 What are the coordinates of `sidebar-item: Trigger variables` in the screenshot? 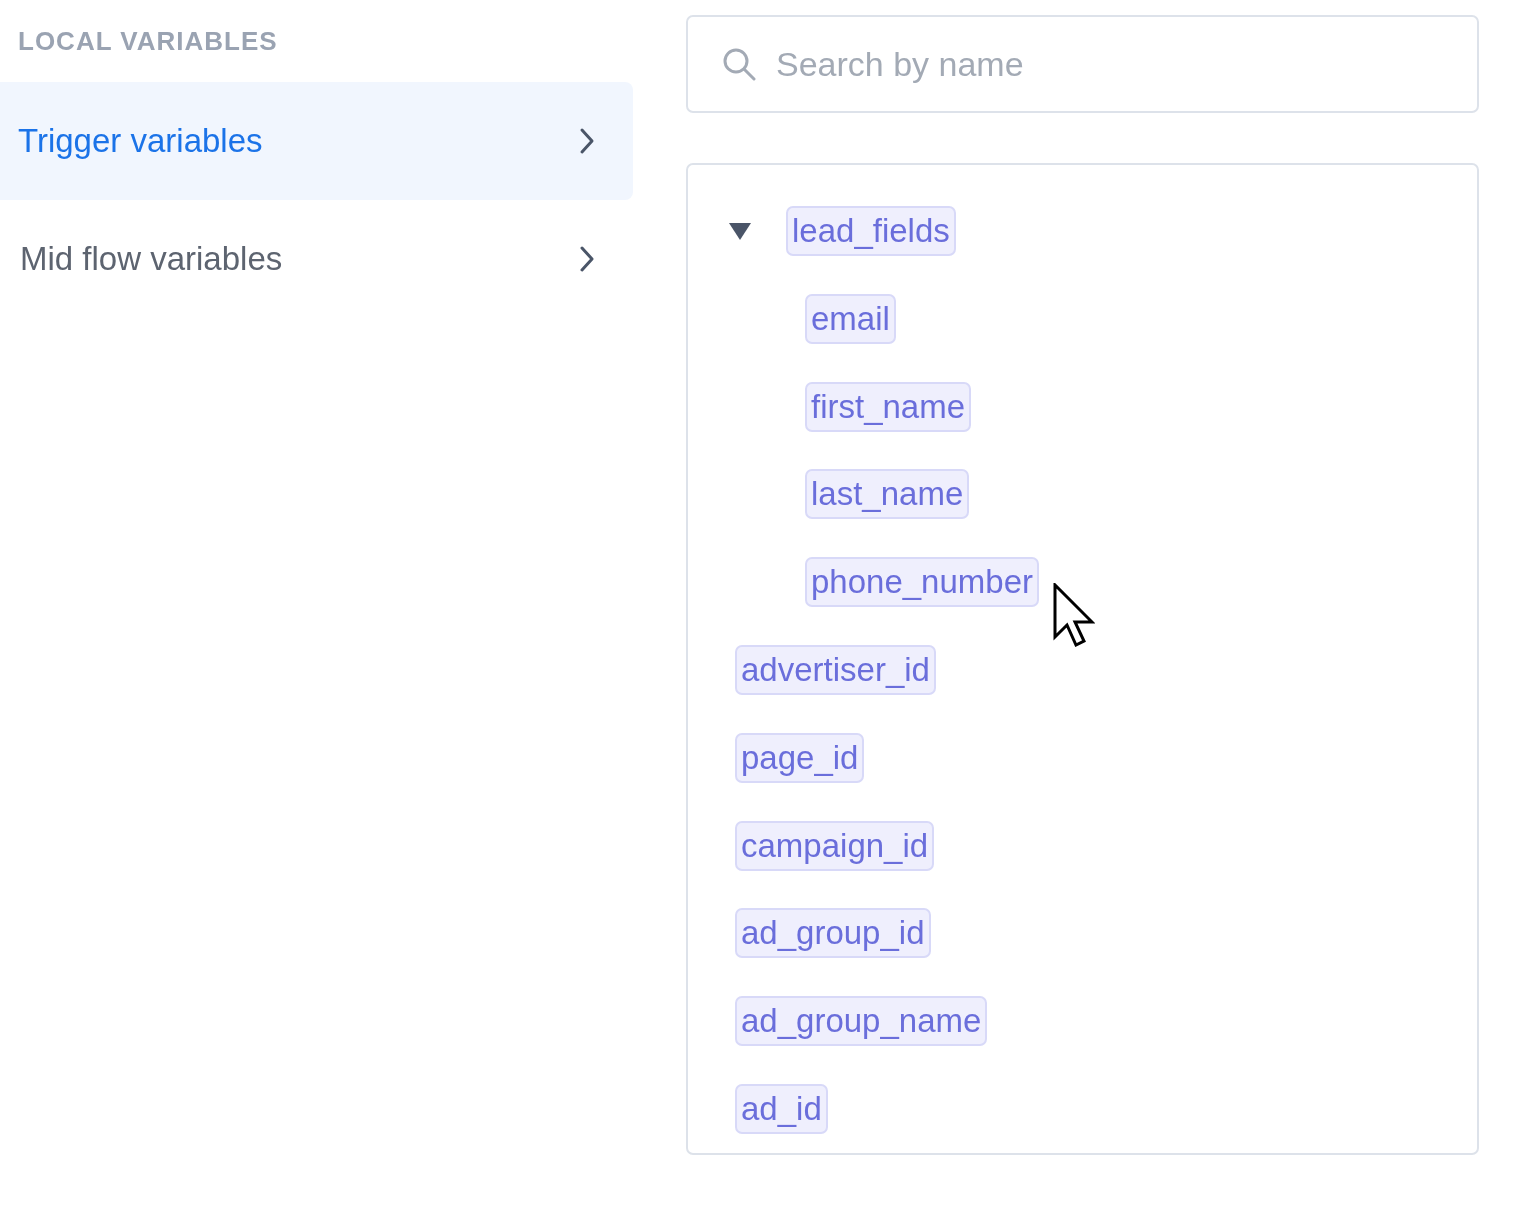 It's located at (316, 141).